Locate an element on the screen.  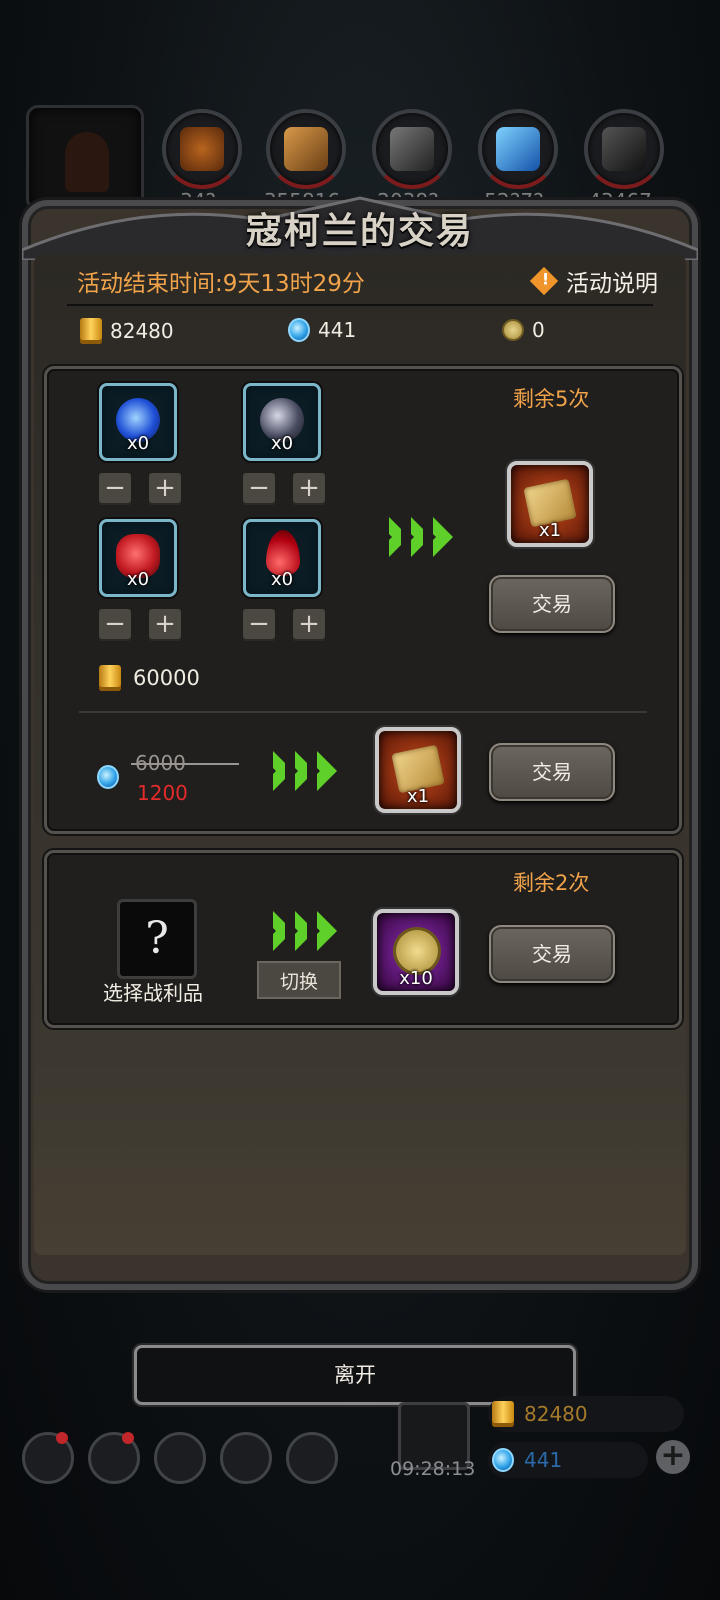
hud-castle-icon is located at coordinates (180, 1458).